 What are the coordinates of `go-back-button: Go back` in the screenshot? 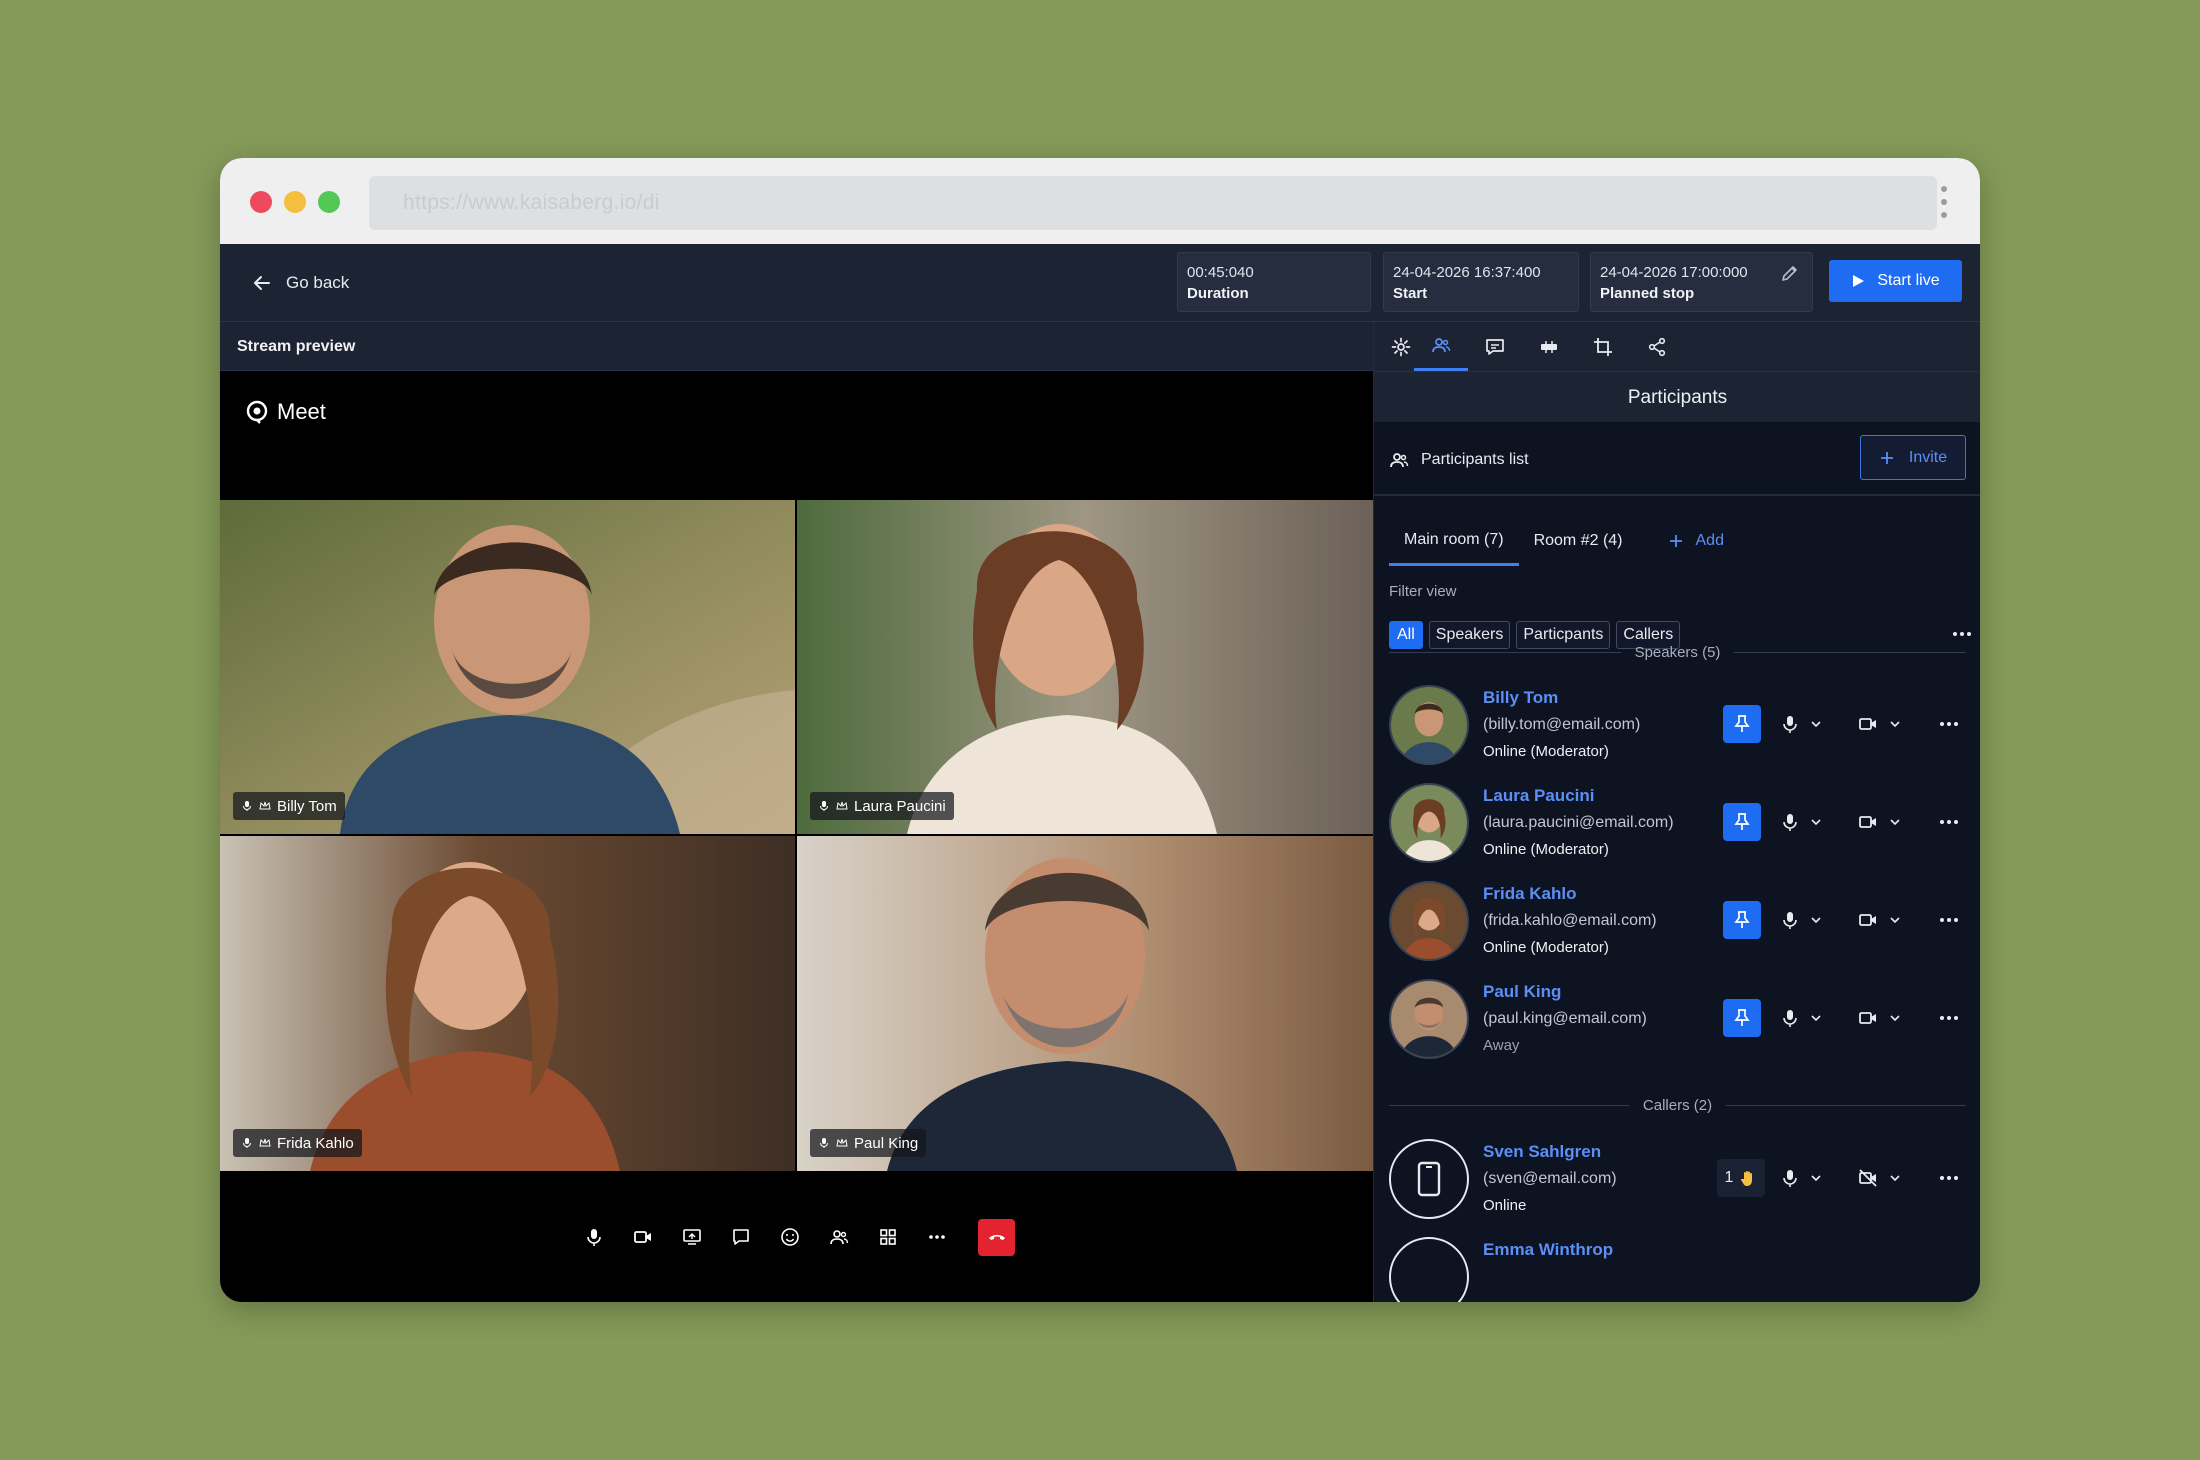 It's located at (300, 283).